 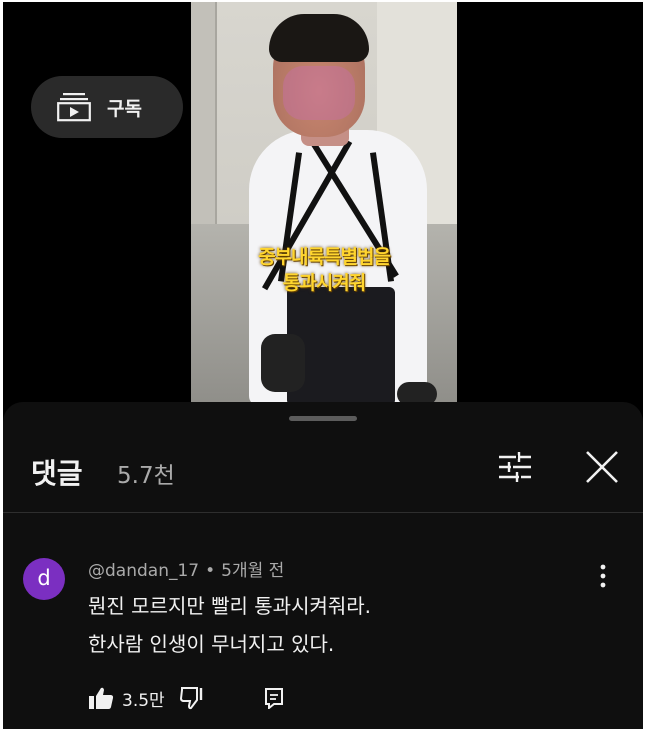 What do you see at coordinates (44, 579) in the screenshot?
I see `avatar: d` at bounding box center [44, 579].